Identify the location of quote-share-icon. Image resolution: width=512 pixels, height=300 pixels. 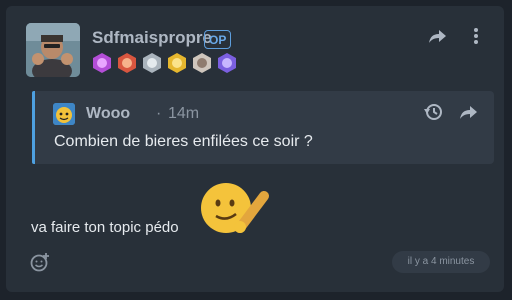
(469, 112).